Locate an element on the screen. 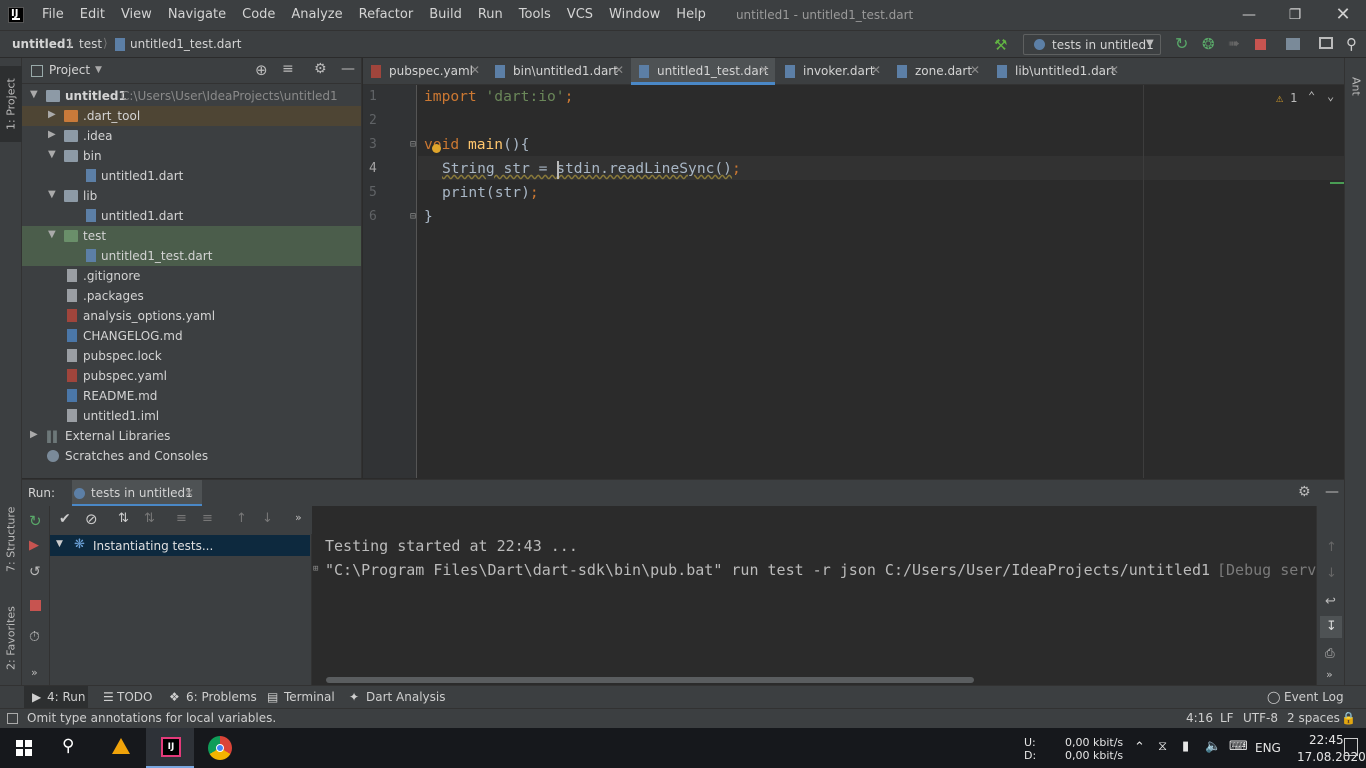 The image size is (1366, 768). tree-item-pubspec-lock: pubspec.lock is located at coordinates (191, 356).